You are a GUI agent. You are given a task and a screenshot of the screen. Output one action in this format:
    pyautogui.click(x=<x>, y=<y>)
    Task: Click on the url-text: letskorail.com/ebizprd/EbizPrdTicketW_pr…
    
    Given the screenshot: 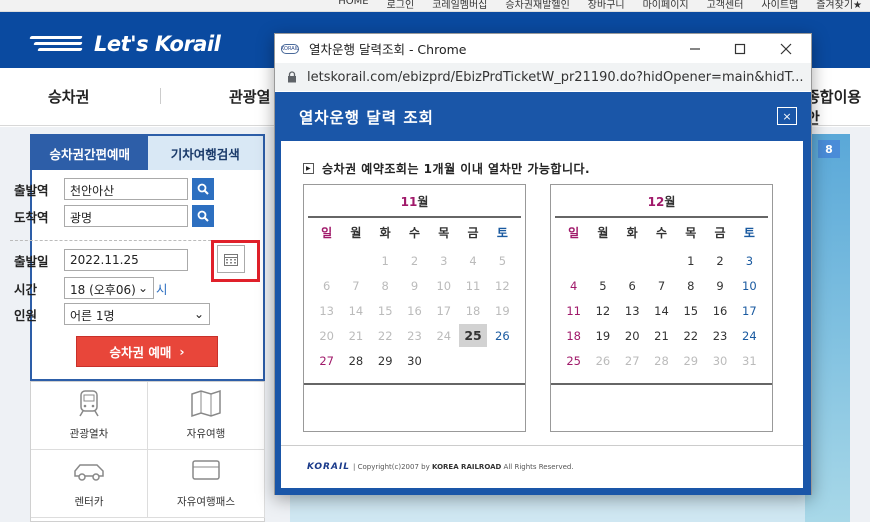 What is the action you would take?
    pyautogui.click(x=555, y=77)
    